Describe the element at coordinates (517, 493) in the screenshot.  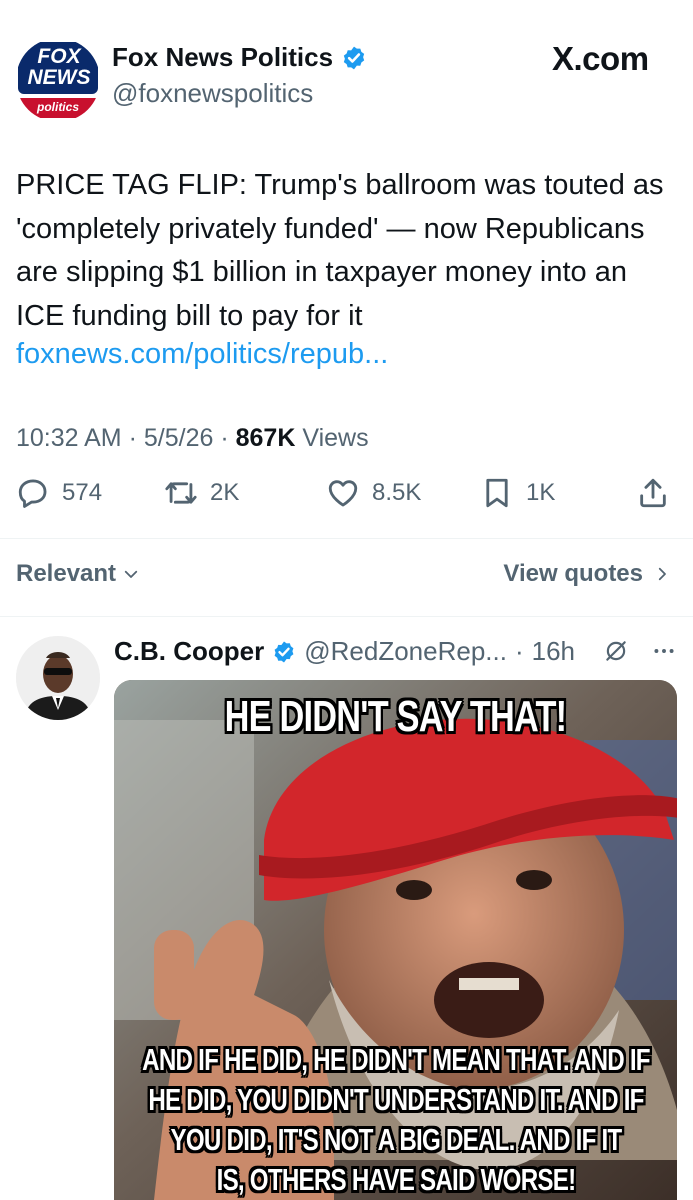
I see `bookmark-button: 1K` at that location.